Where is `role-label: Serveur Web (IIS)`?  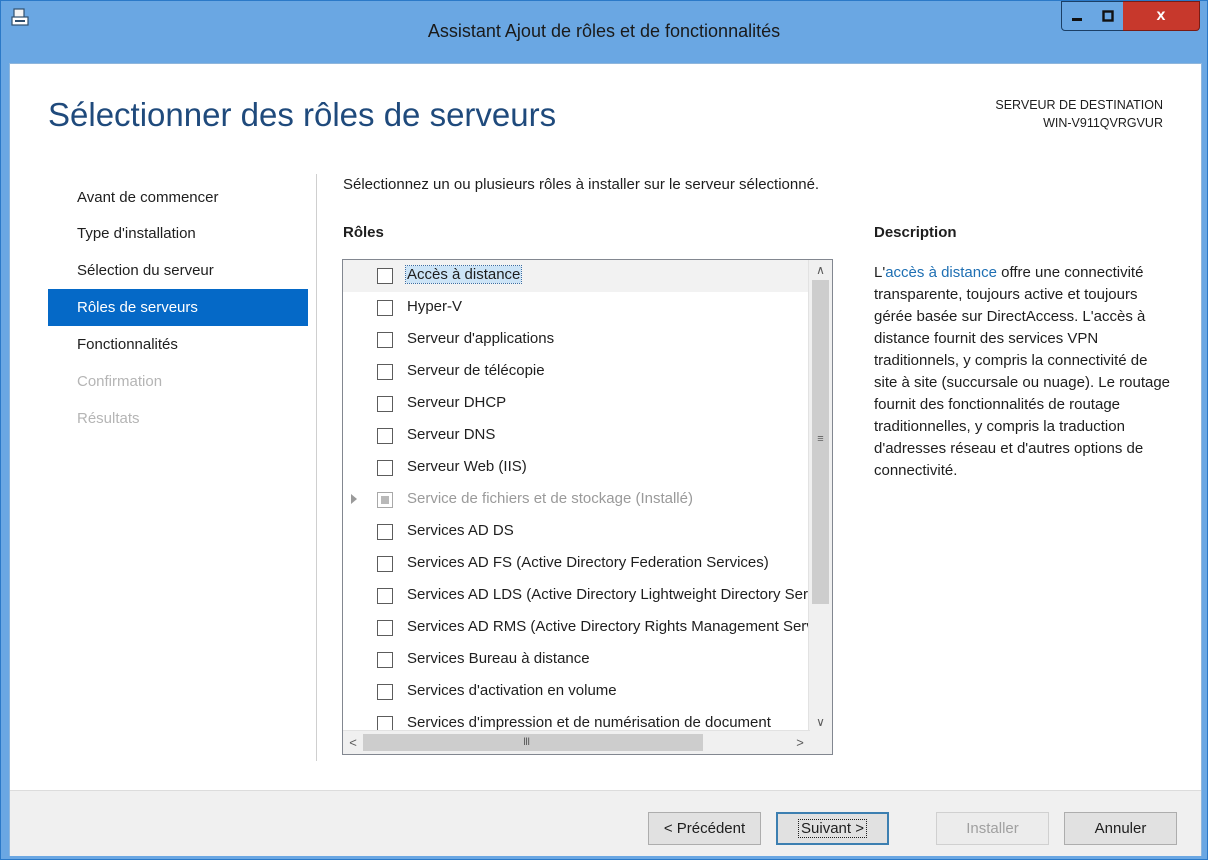
role-label: Serveur Web (IIS) is located at coordinates (467, 466).